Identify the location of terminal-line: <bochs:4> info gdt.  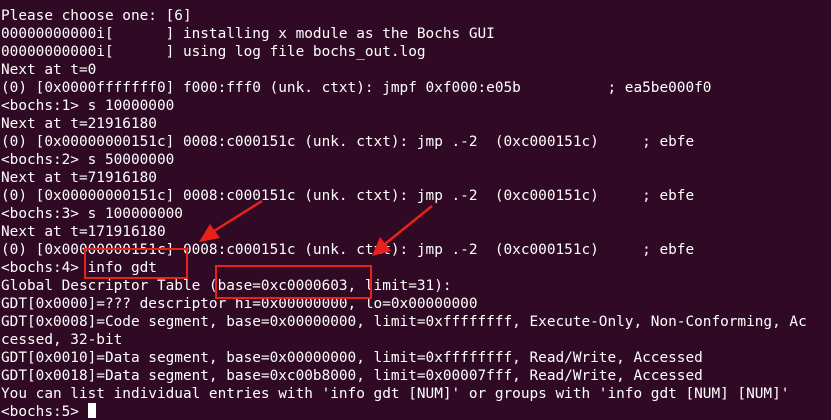
(79, 268).